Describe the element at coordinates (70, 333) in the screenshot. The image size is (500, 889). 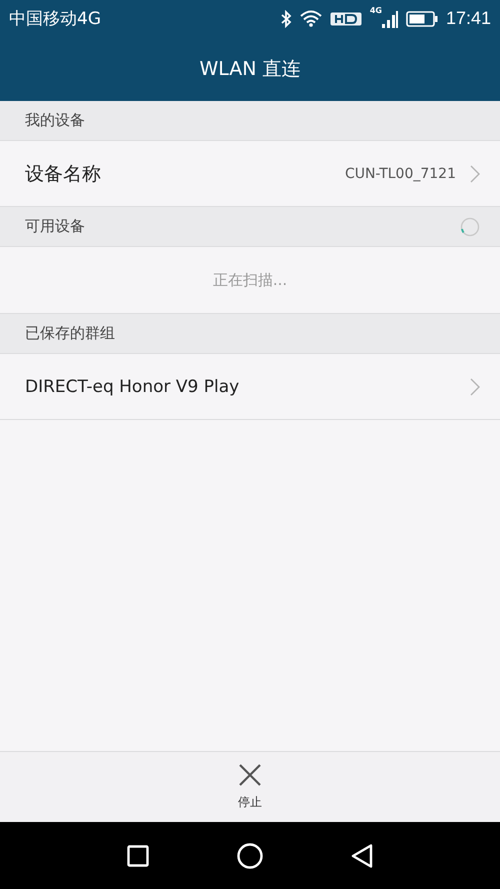
I see `section-title: 已保存的群组` at that location.